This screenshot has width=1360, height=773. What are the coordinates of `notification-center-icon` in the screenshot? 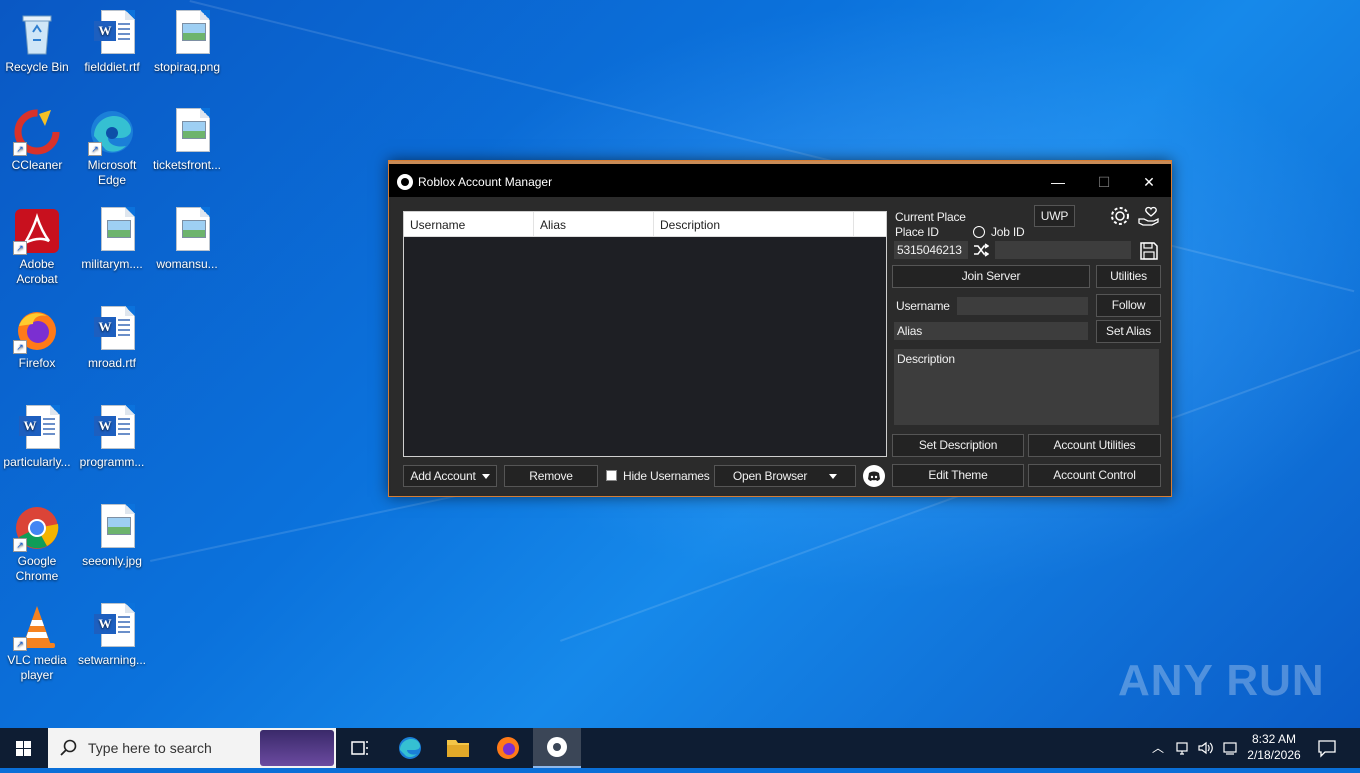 It's located at (1327, 748).